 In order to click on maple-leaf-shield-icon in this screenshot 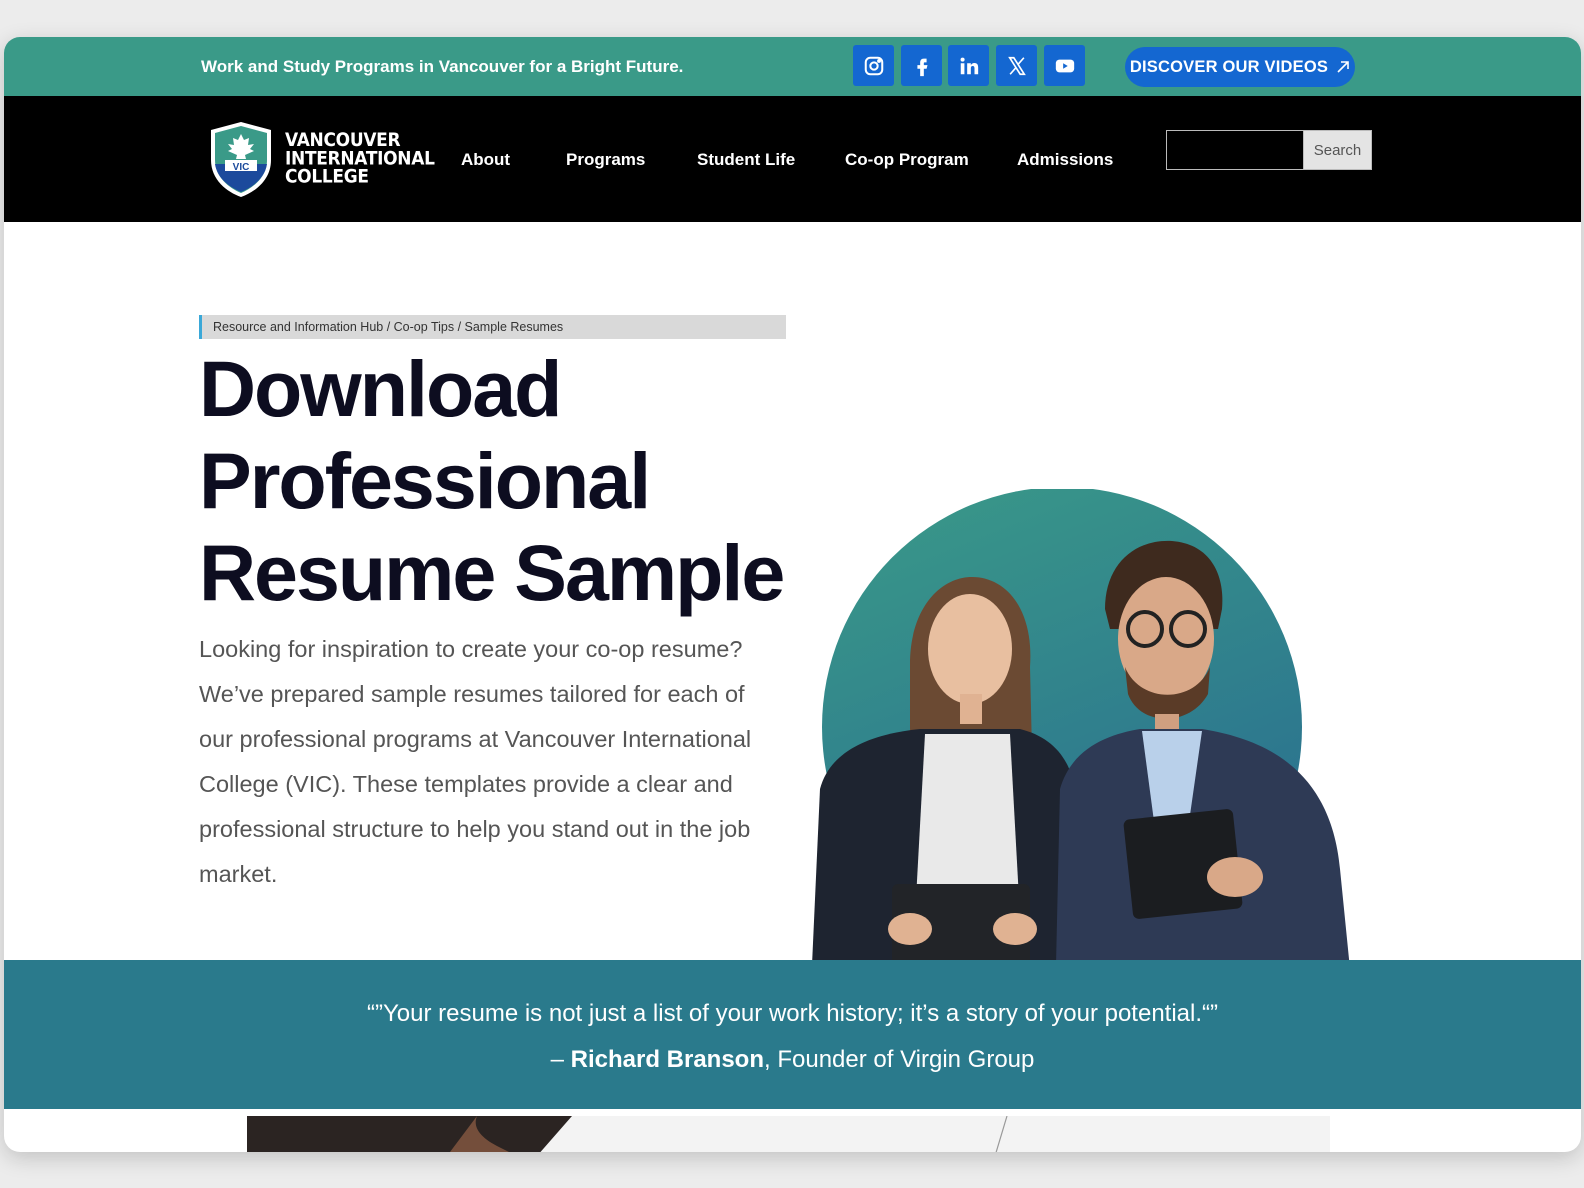, I will do `click(241, 159)`.